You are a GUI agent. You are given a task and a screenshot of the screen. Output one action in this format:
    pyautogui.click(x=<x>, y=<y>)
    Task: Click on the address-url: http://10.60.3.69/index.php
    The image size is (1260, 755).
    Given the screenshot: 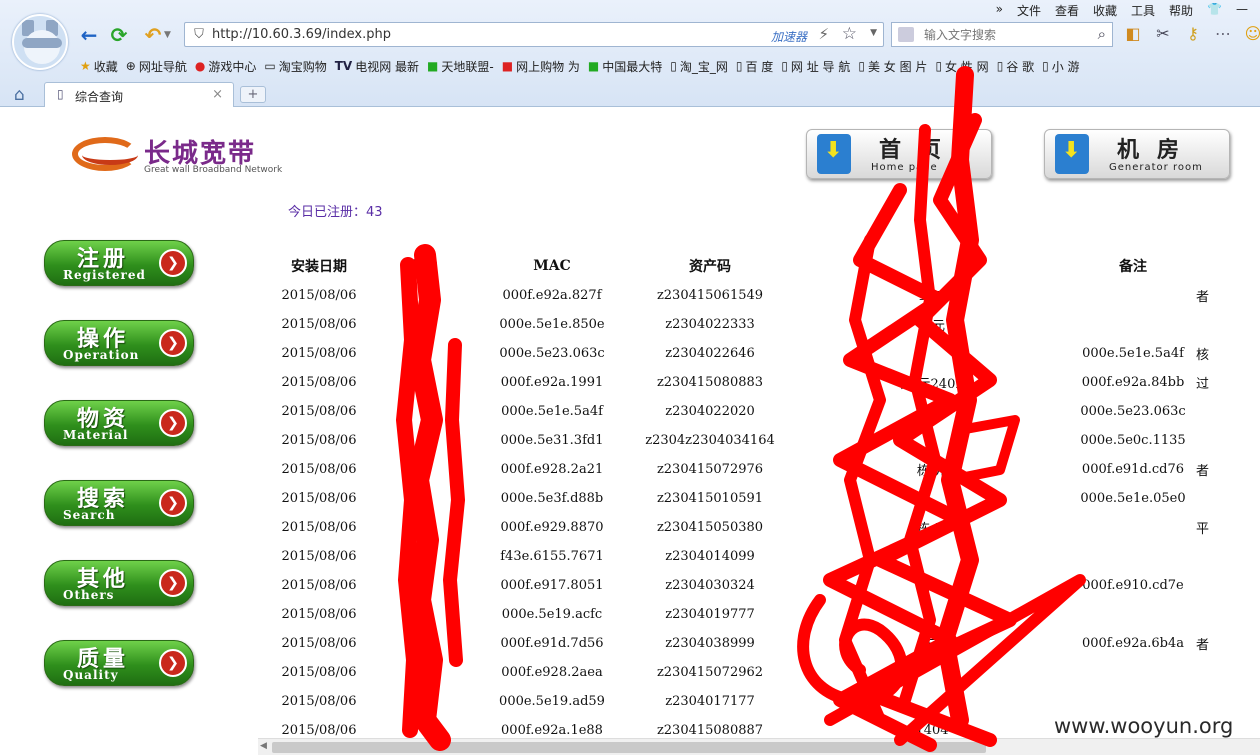 What is the action you would take?
    pyautogui.click(x=301, y=34)
    